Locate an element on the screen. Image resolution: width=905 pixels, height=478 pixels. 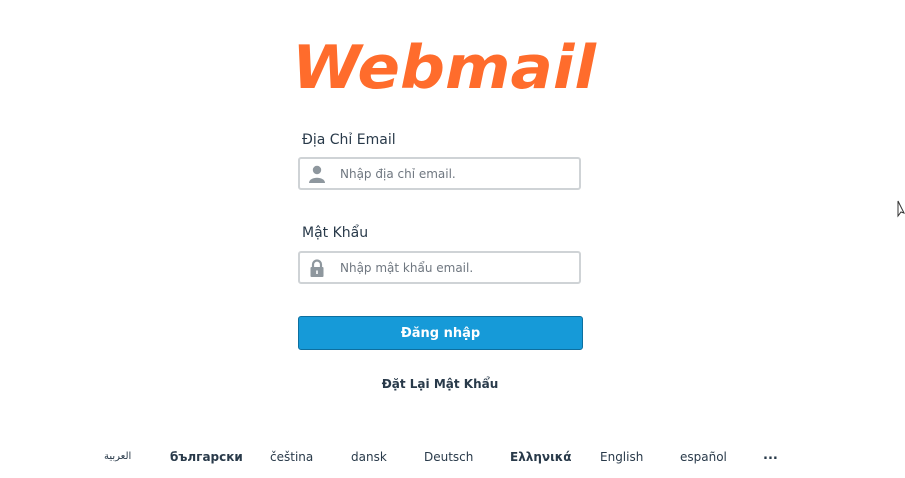
language-link-spanish: español is located at coordinates (703, 457).